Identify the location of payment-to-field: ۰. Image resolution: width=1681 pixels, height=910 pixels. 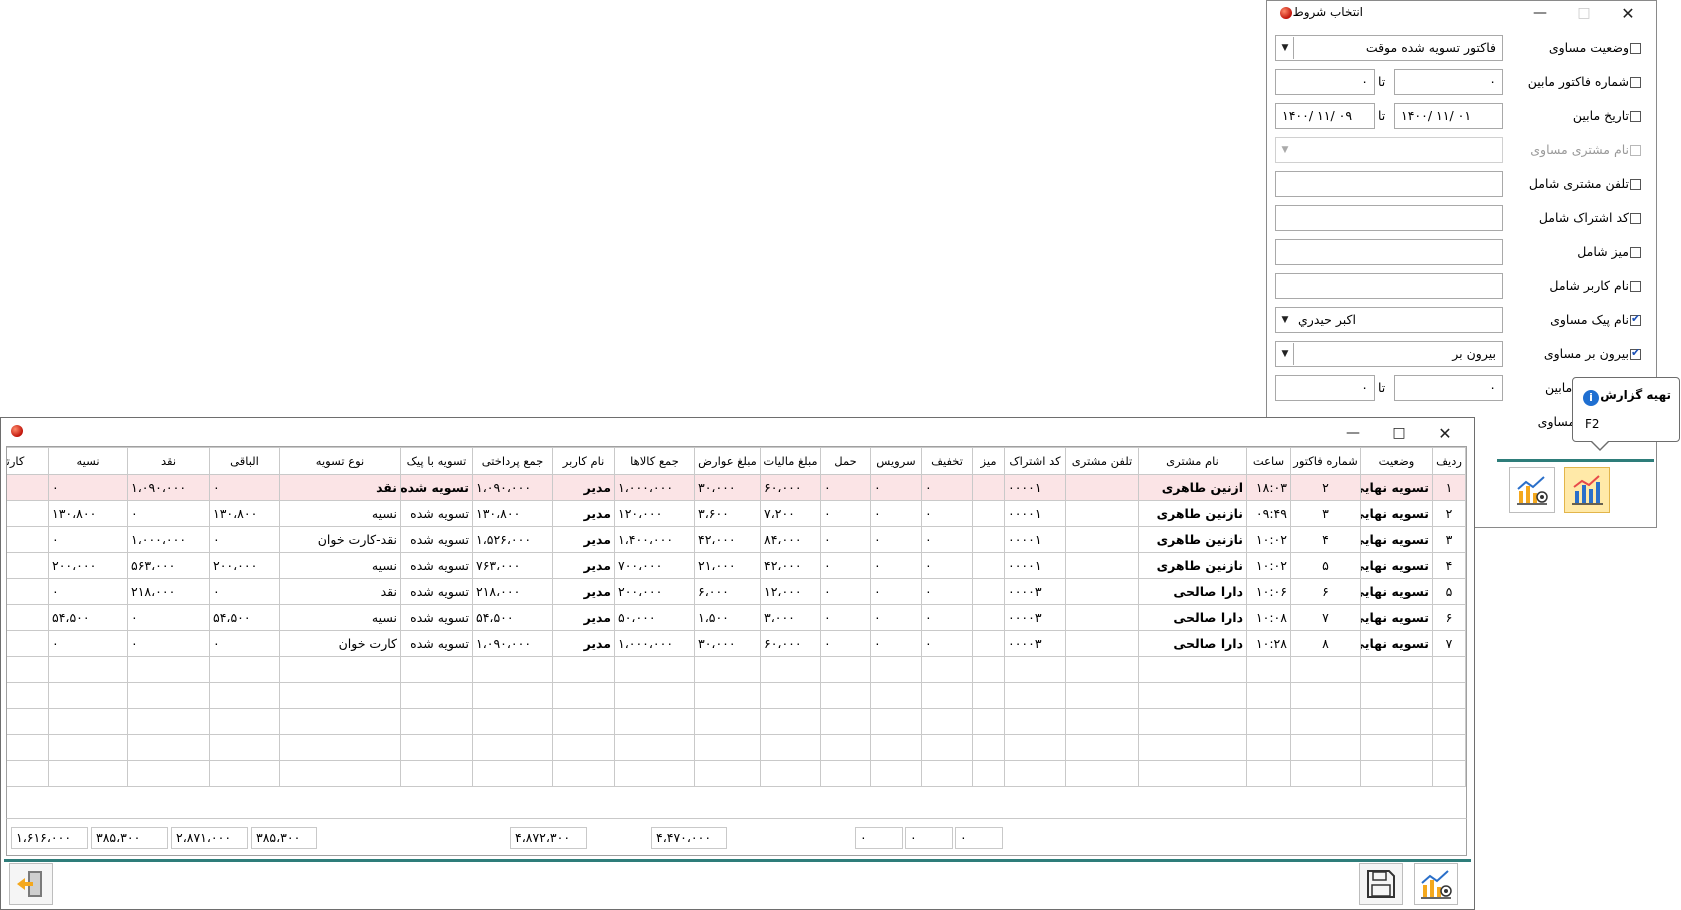
(1325, 388).